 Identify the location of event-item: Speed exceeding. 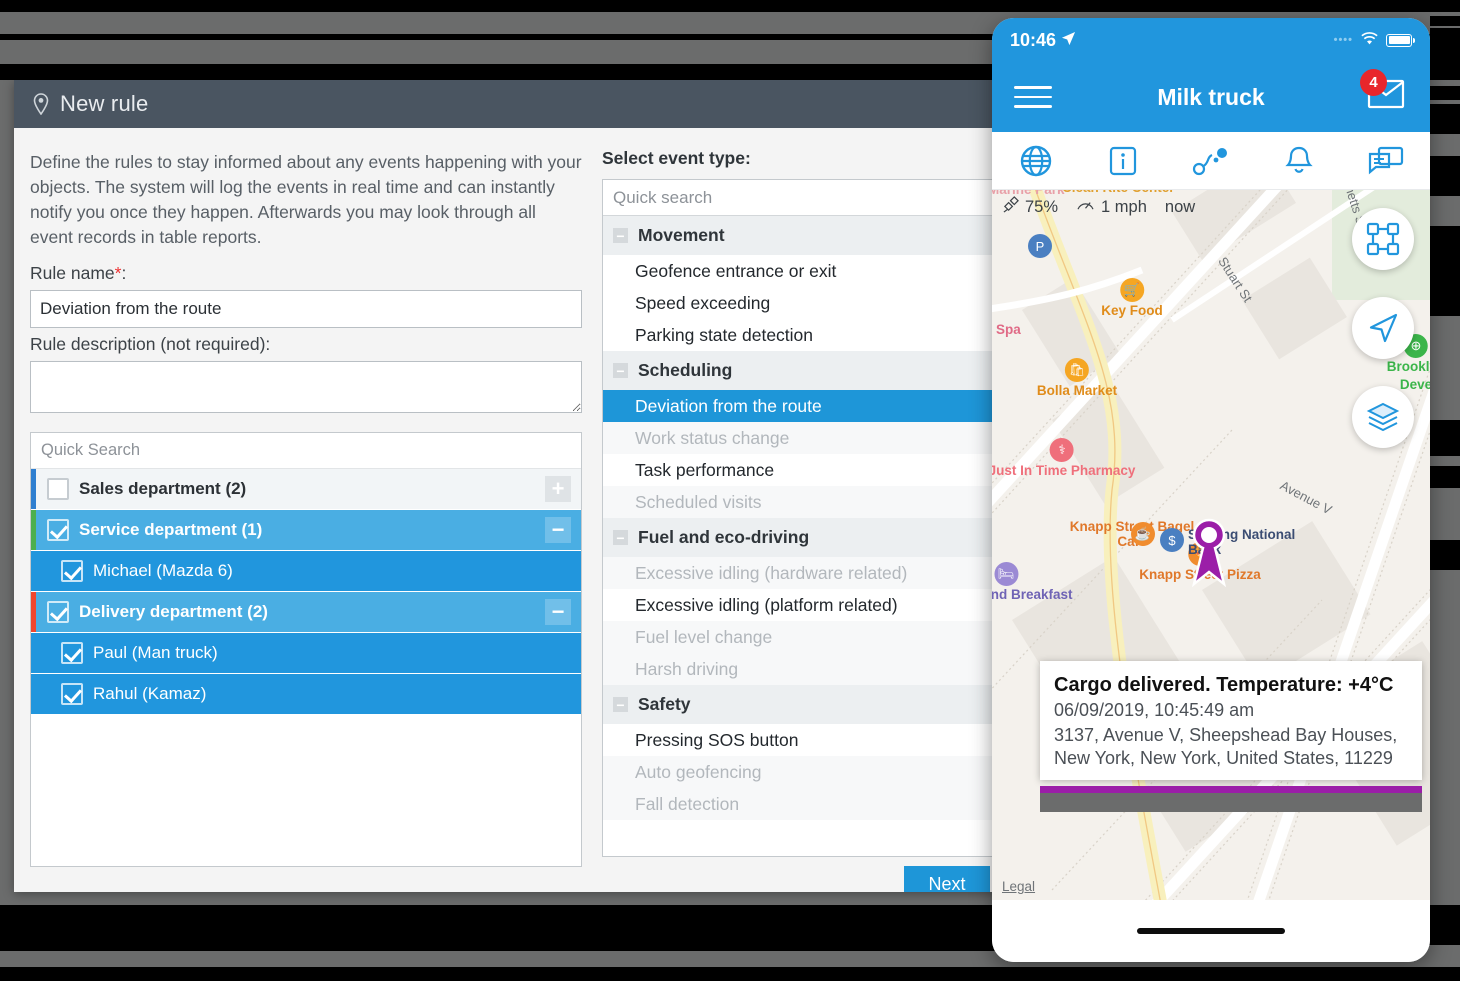
(804, 303).